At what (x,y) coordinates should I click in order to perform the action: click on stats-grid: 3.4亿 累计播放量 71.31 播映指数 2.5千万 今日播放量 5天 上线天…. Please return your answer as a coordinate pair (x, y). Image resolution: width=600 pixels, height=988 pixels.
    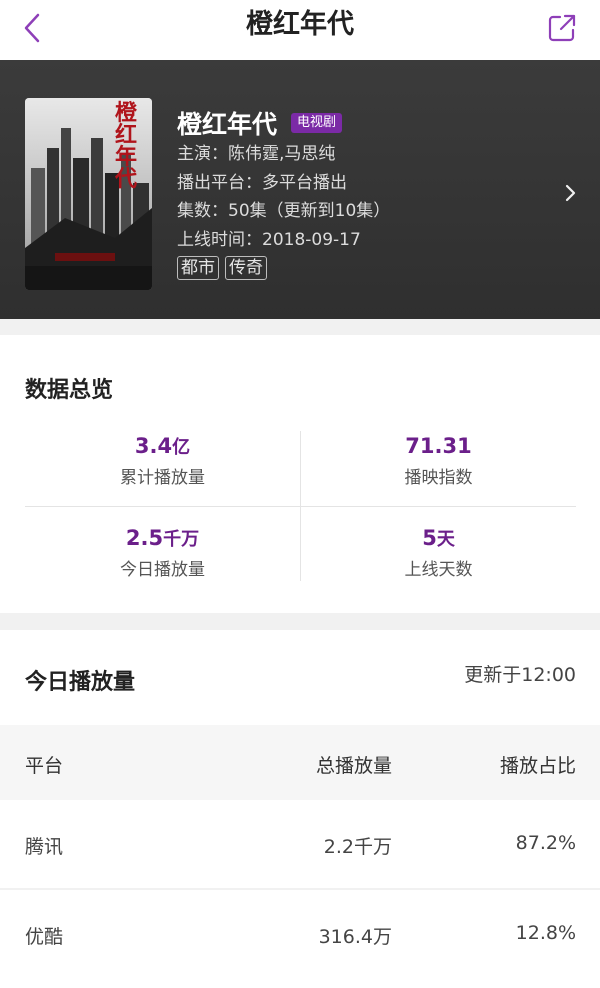
    Looking at the image, I should click on (300, 506).